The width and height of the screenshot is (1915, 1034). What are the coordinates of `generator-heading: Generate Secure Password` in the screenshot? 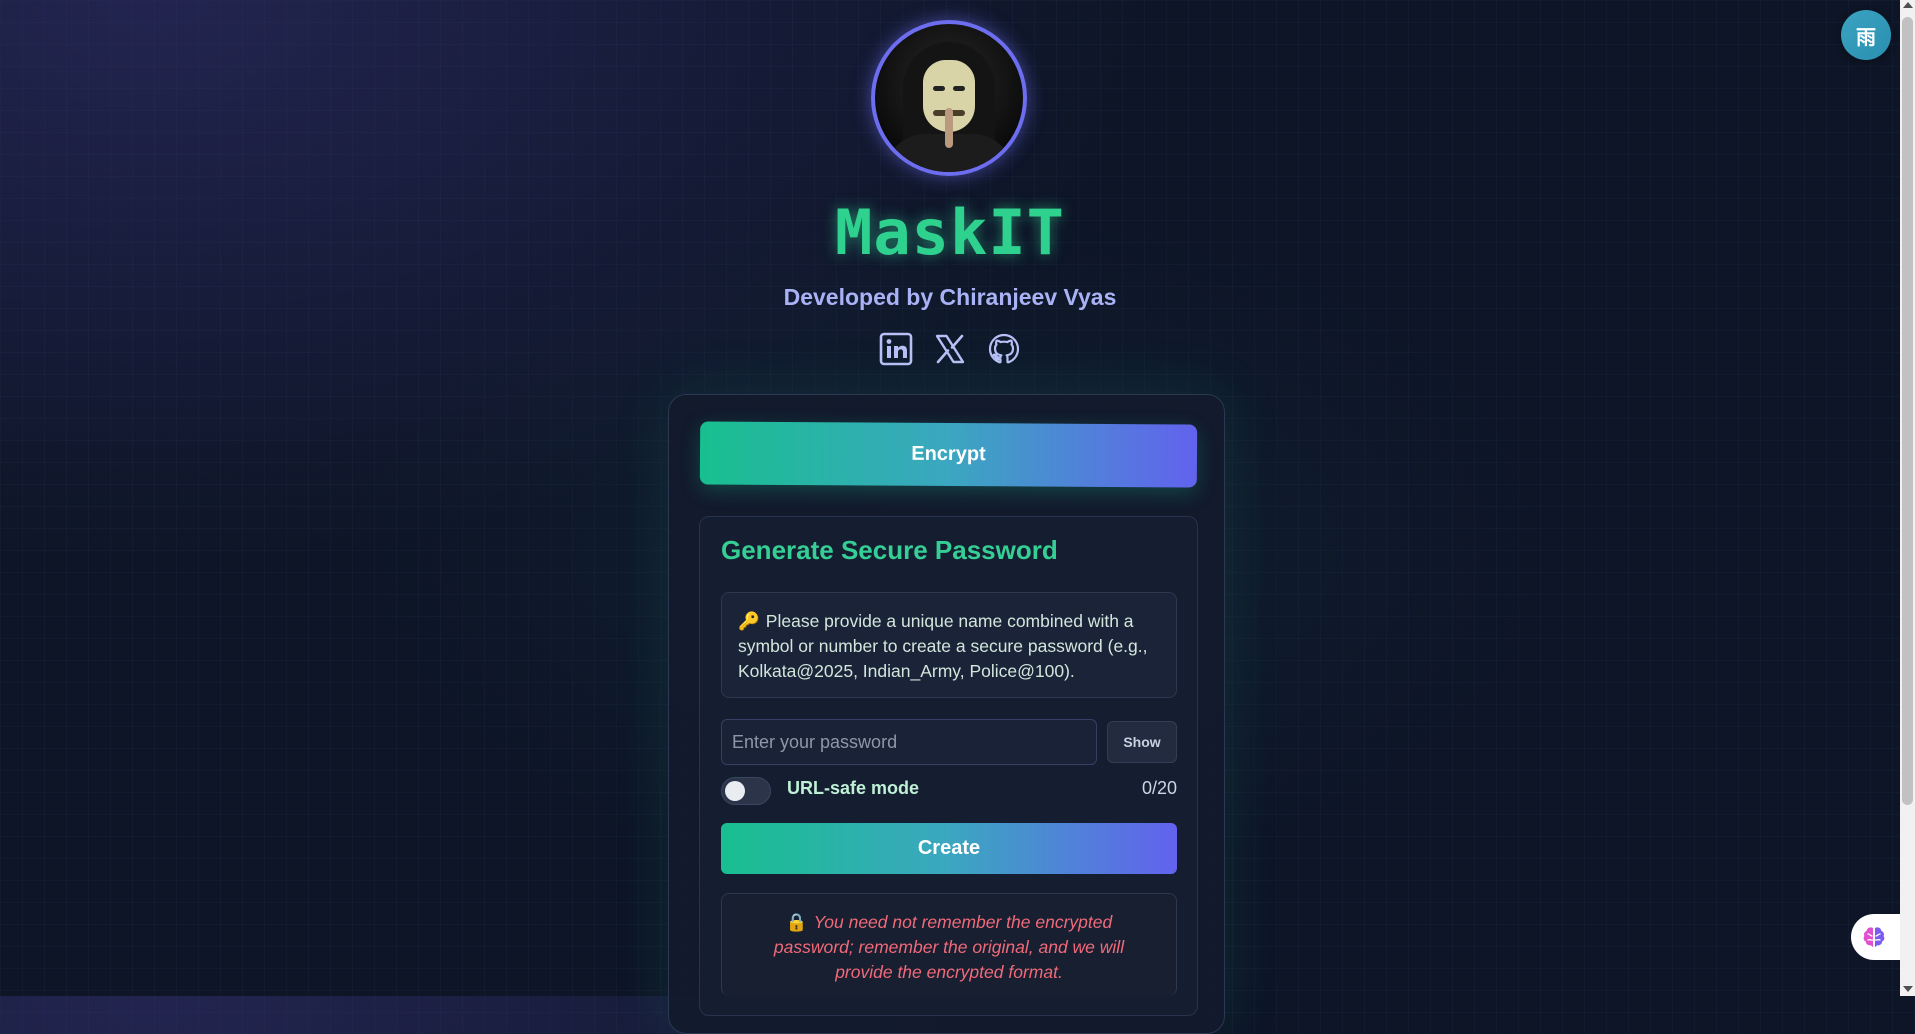 It's located at (889, 550).